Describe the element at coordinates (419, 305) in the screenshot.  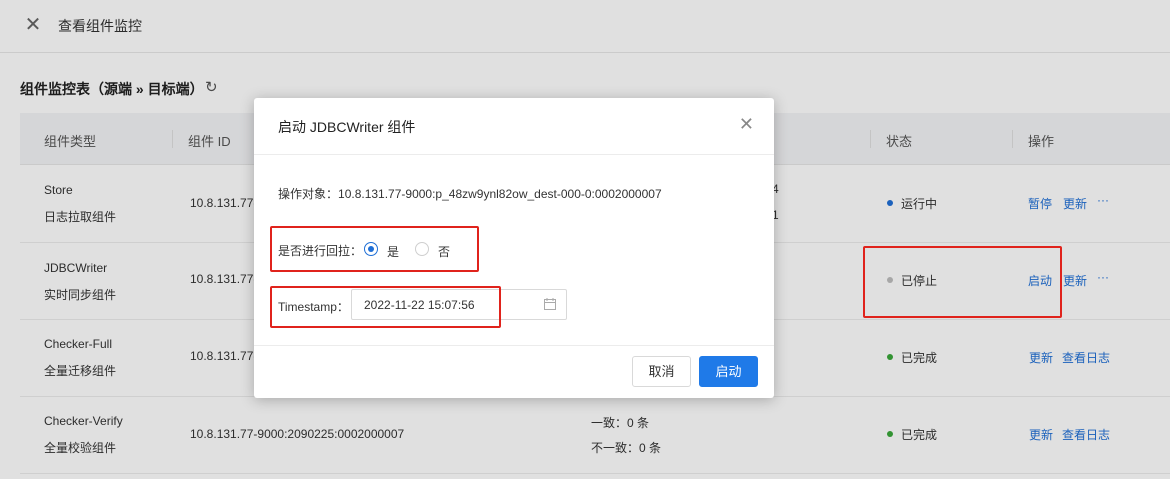
I see `timestamp-value: 2022-11-22 15:07:56` at that location.